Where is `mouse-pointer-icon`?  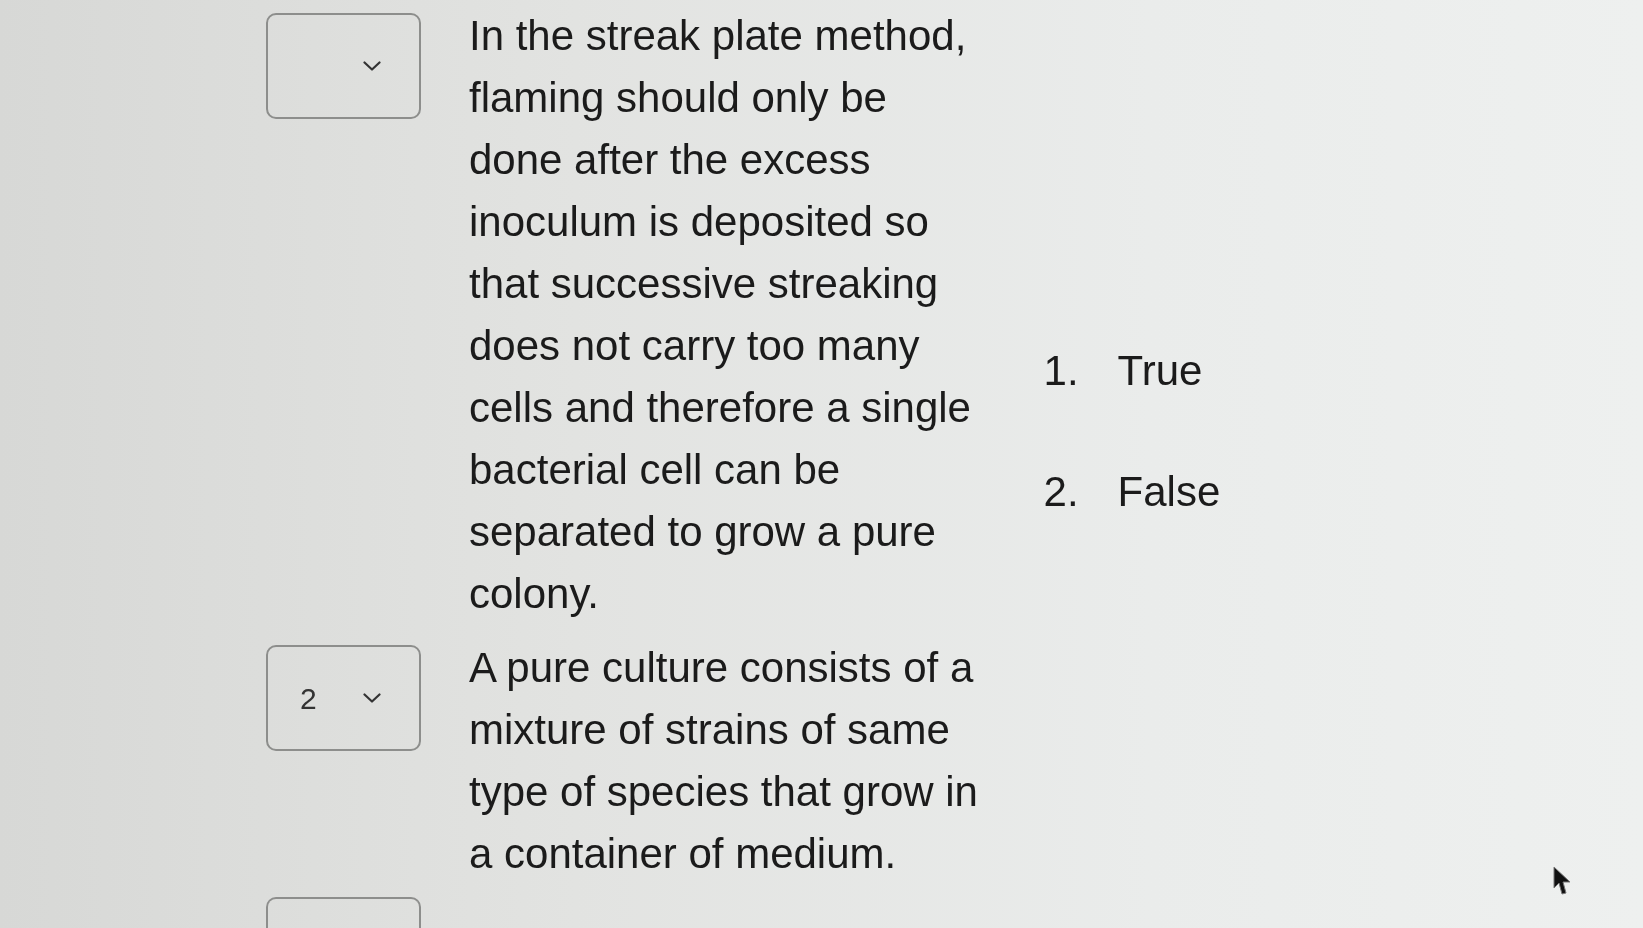
mouse-pointer-icon is located at coordinates (1562, 881).